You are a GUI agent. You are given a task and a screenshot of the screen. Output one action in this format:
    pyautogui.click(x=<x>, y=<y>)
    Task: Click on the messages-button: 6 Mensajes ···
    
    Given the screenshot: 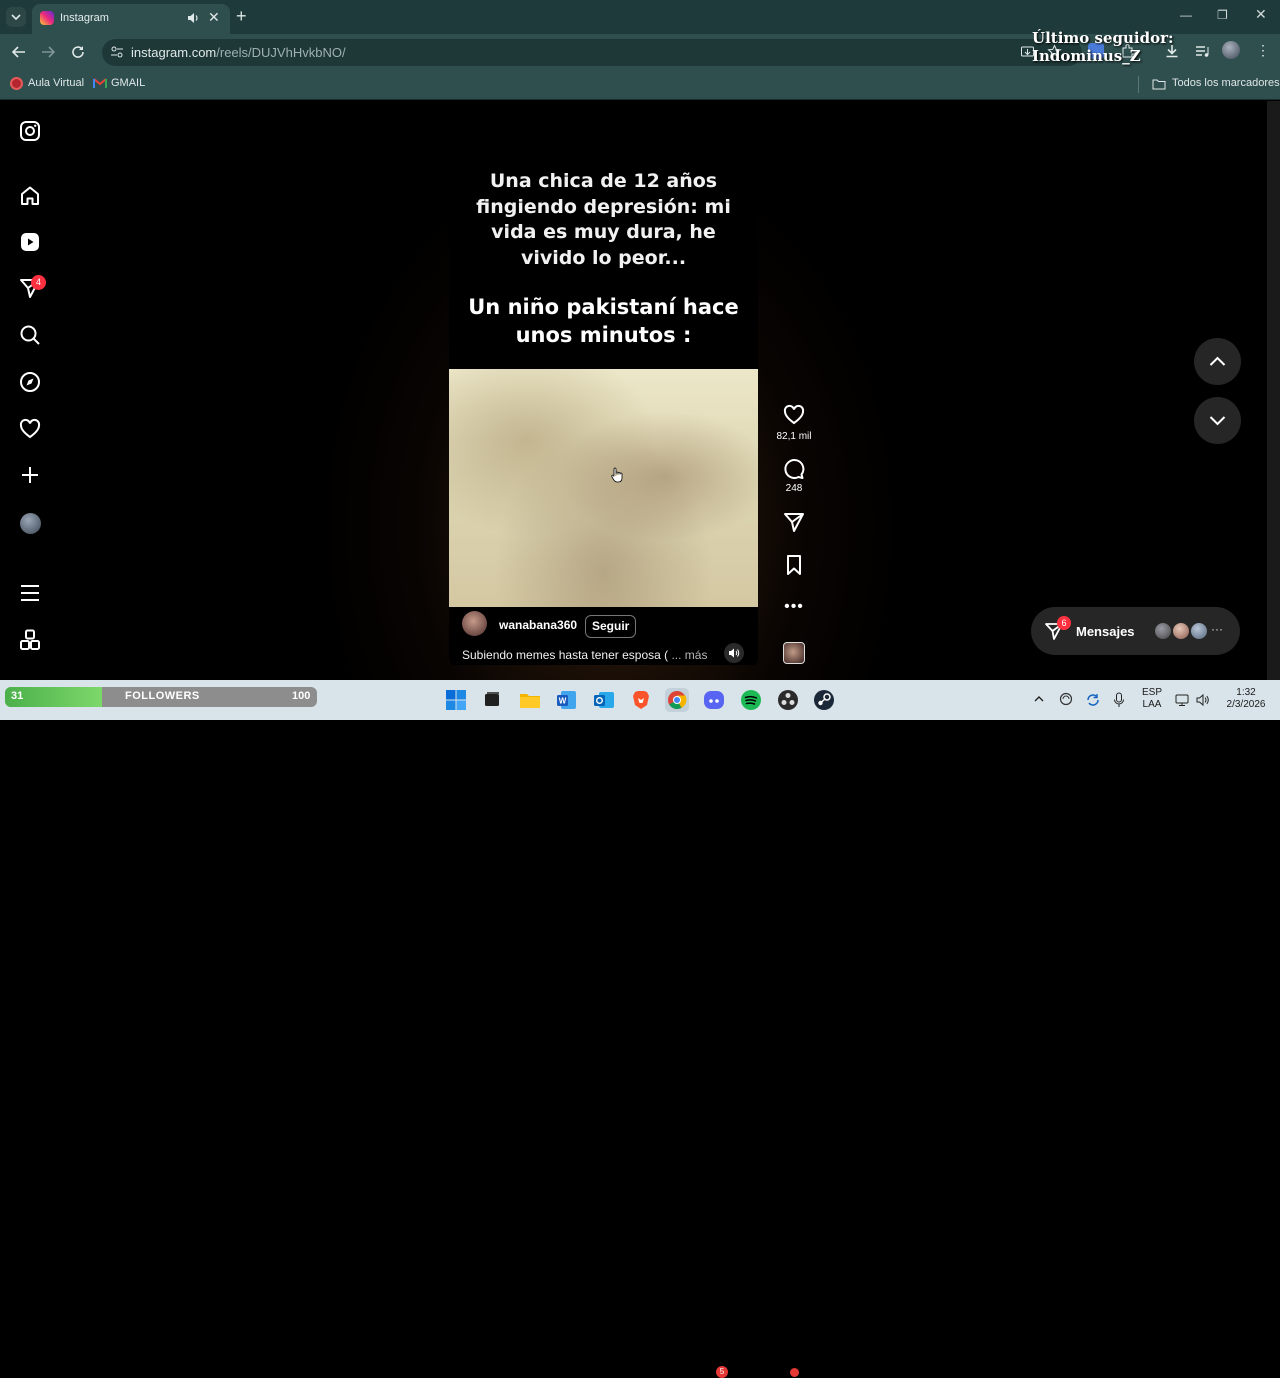 What is the action you would take?
    pyautogui.click(x=1135, y=631)
    